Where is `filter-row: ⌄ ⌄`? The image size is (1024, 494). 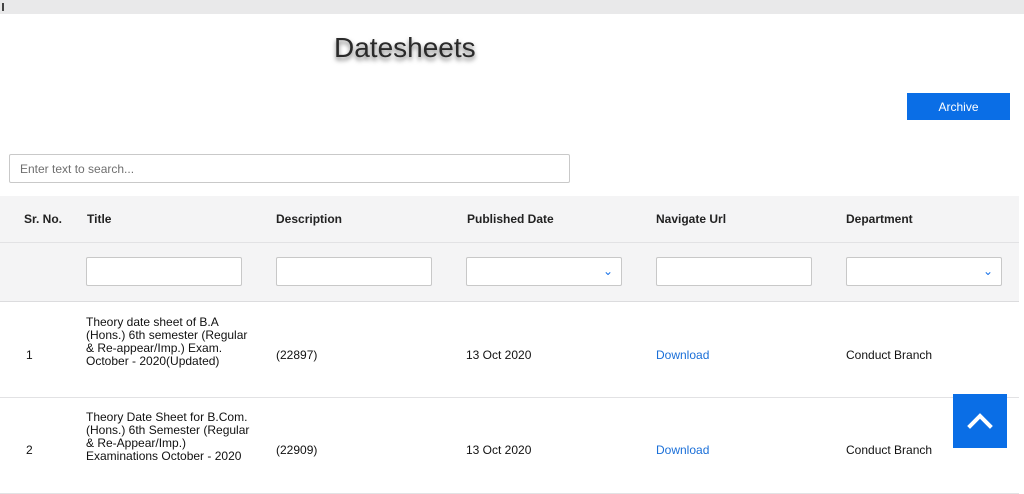 filter-row: ⌄ ⌄ is located at coordinates (509, 272).